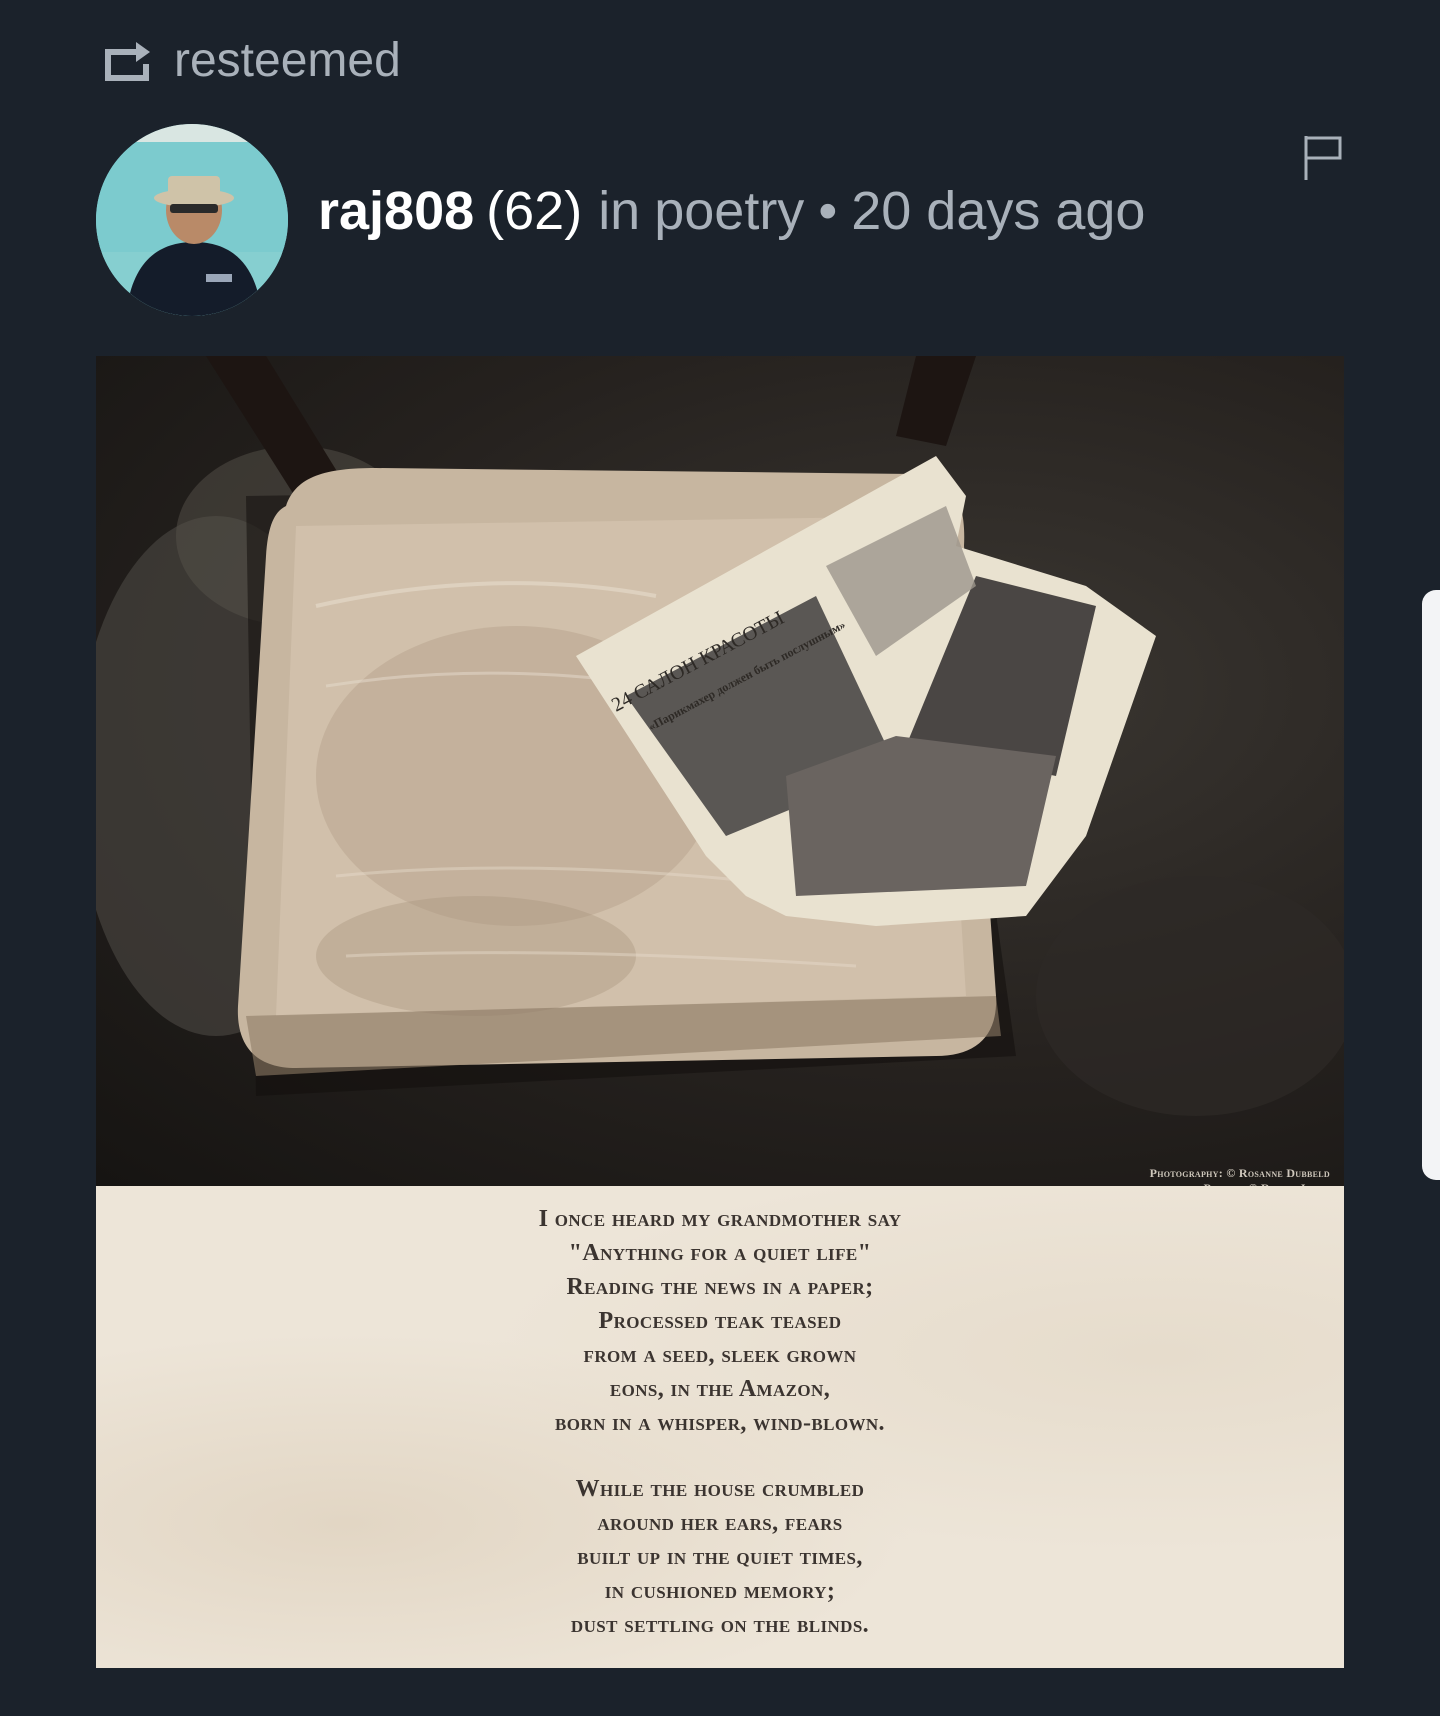  What do you see at coordinates (720, 1253) in the screenshot?
I see `poem-line: "Anything for a quiet life"` at bounding box center [720, 1253].